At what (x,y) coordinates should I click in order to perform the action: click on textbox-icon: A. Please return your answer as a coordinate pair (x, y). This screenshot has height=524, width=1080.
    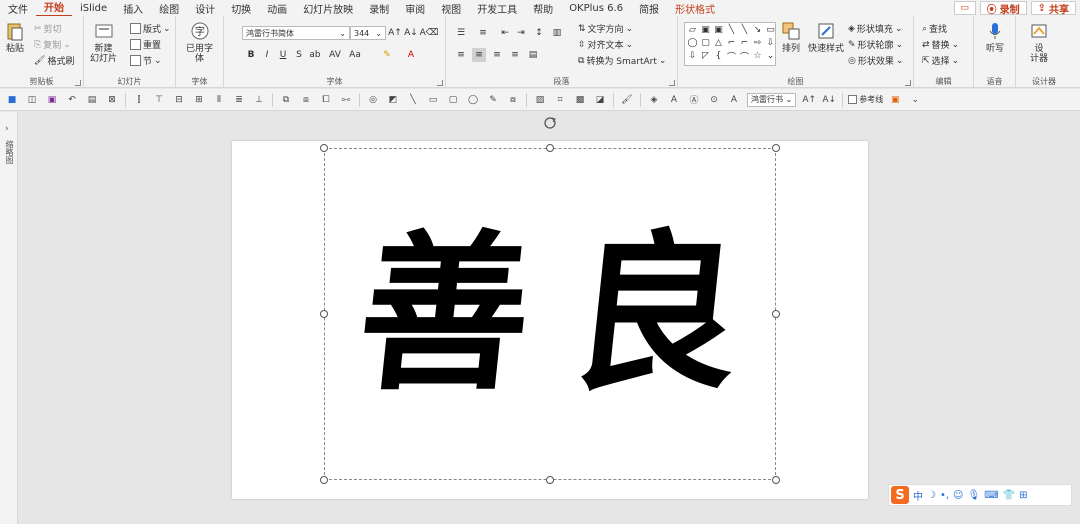
    Looking at the image, I should click on (674, 100).